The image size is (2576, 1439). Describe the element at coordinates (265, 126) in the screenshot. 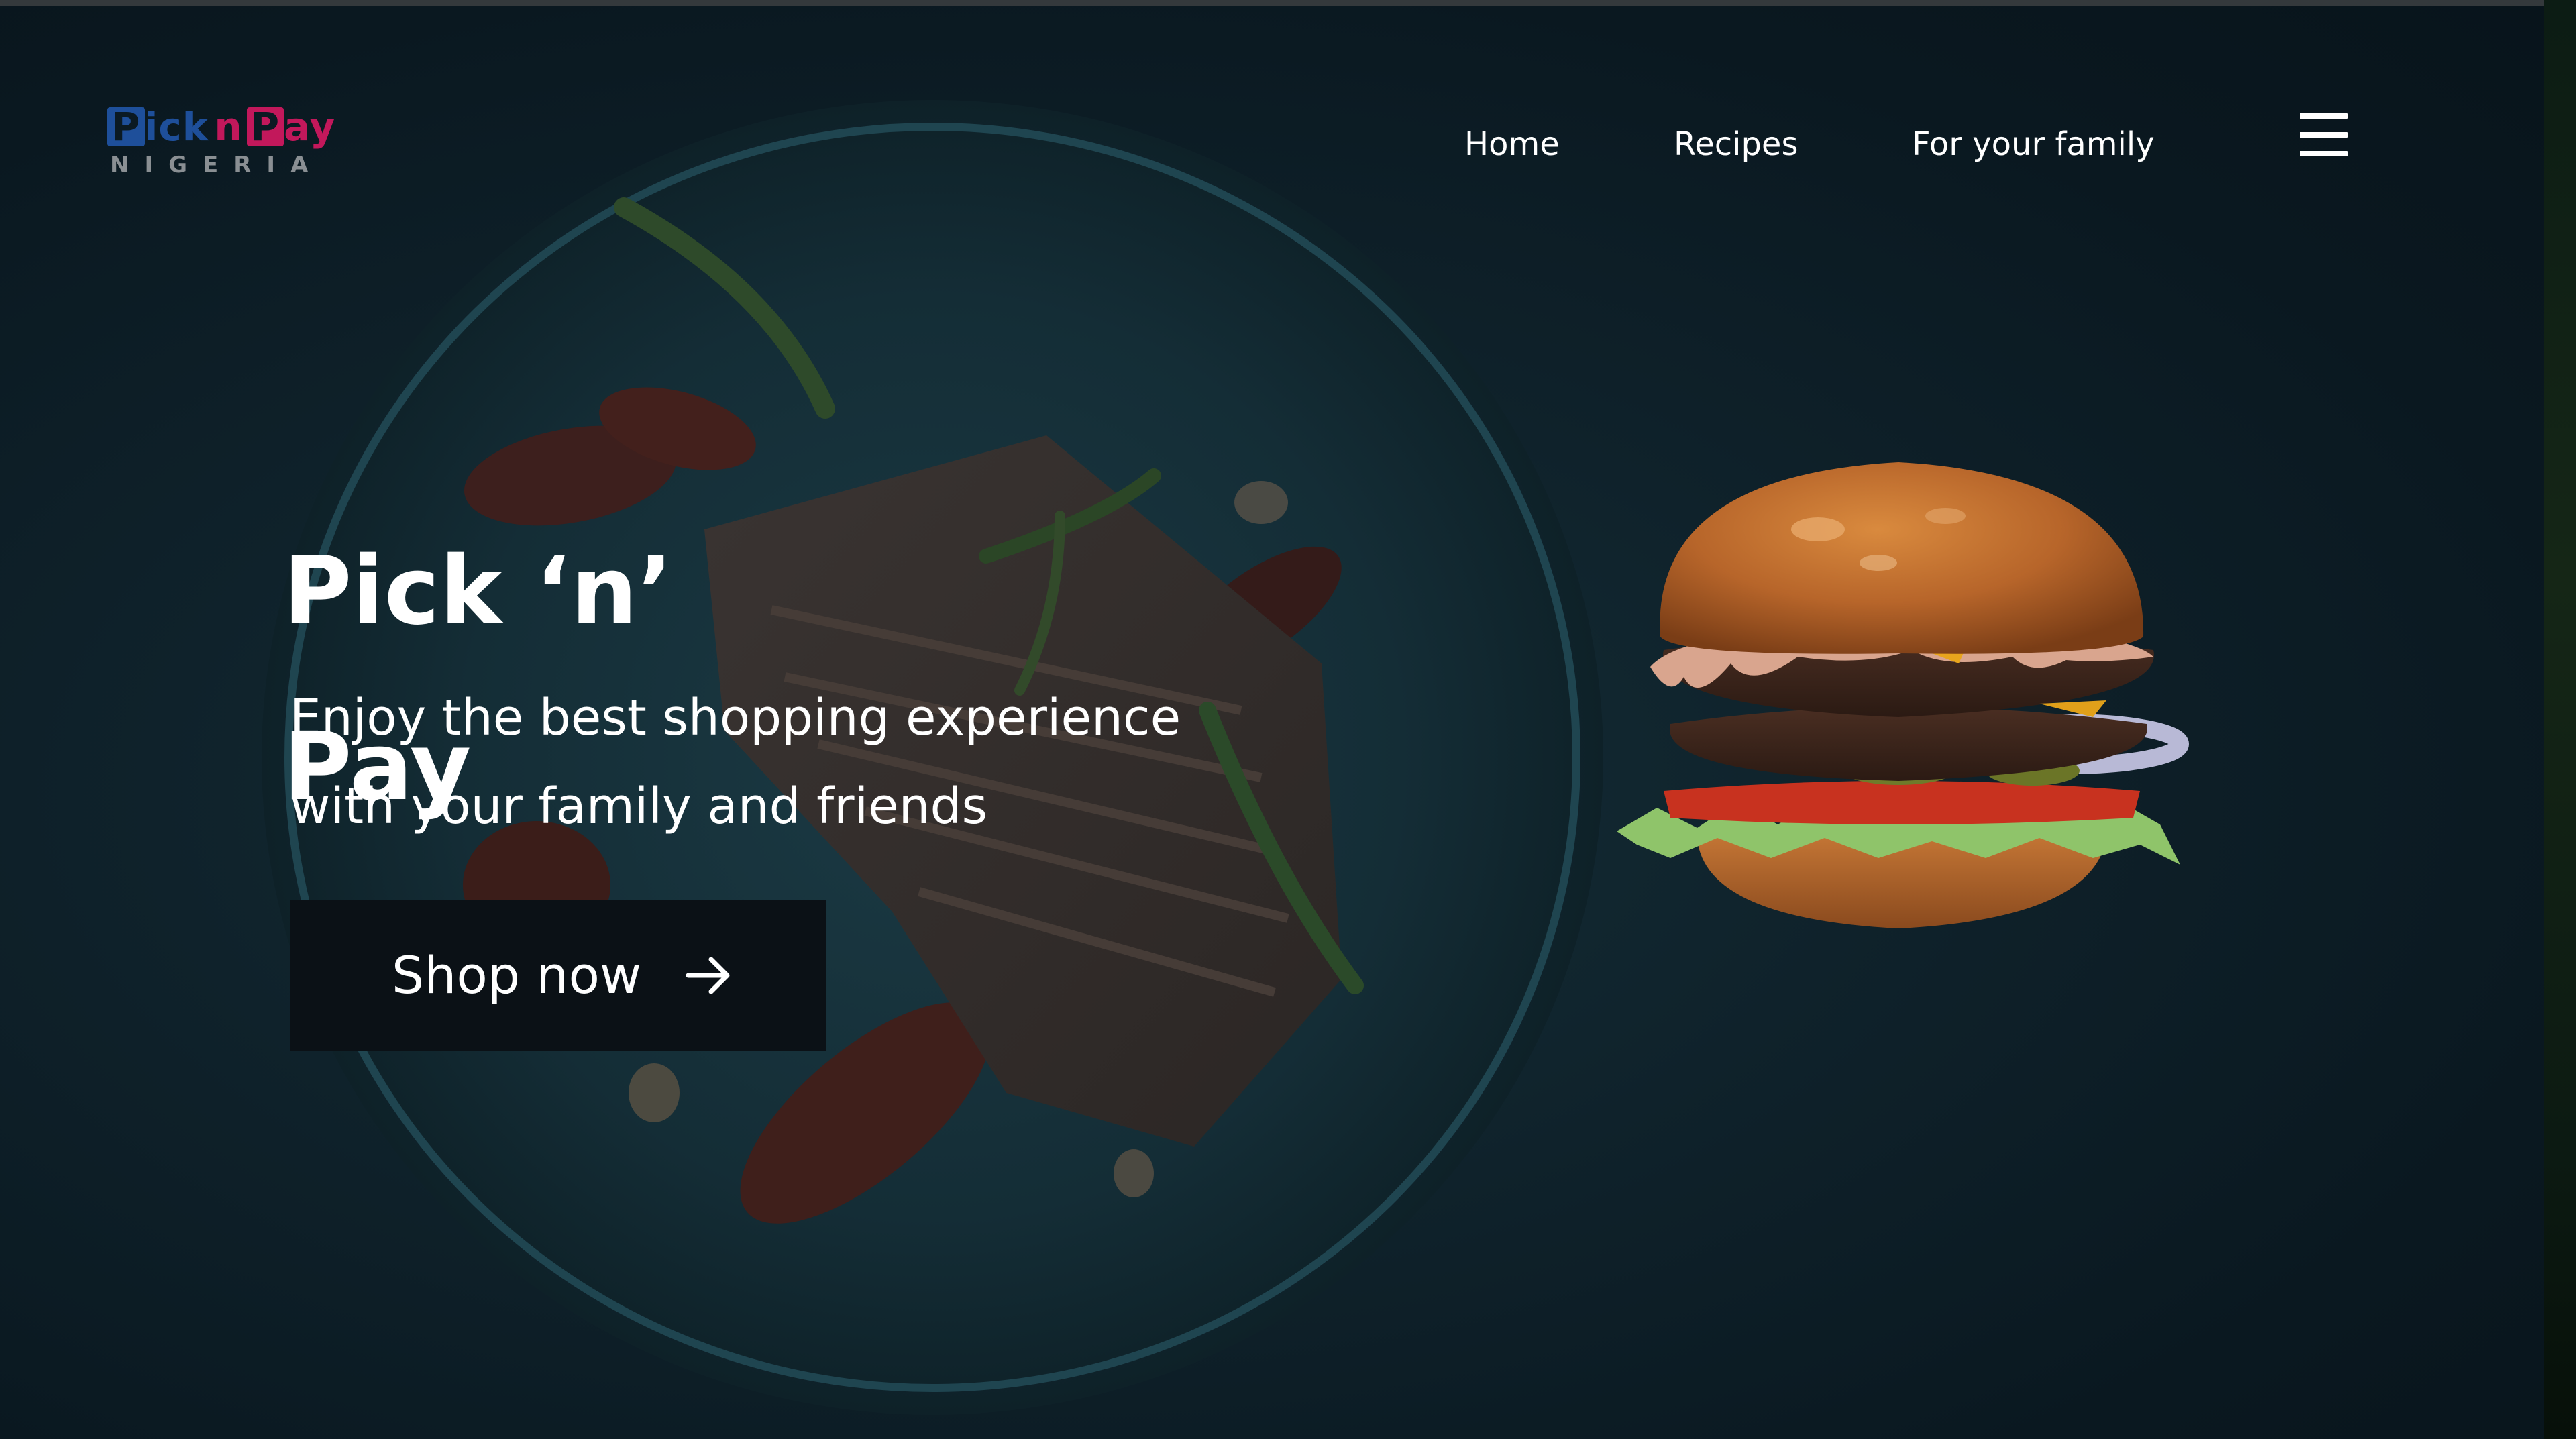

I see `logo-p-block-magenta: P` at that location.